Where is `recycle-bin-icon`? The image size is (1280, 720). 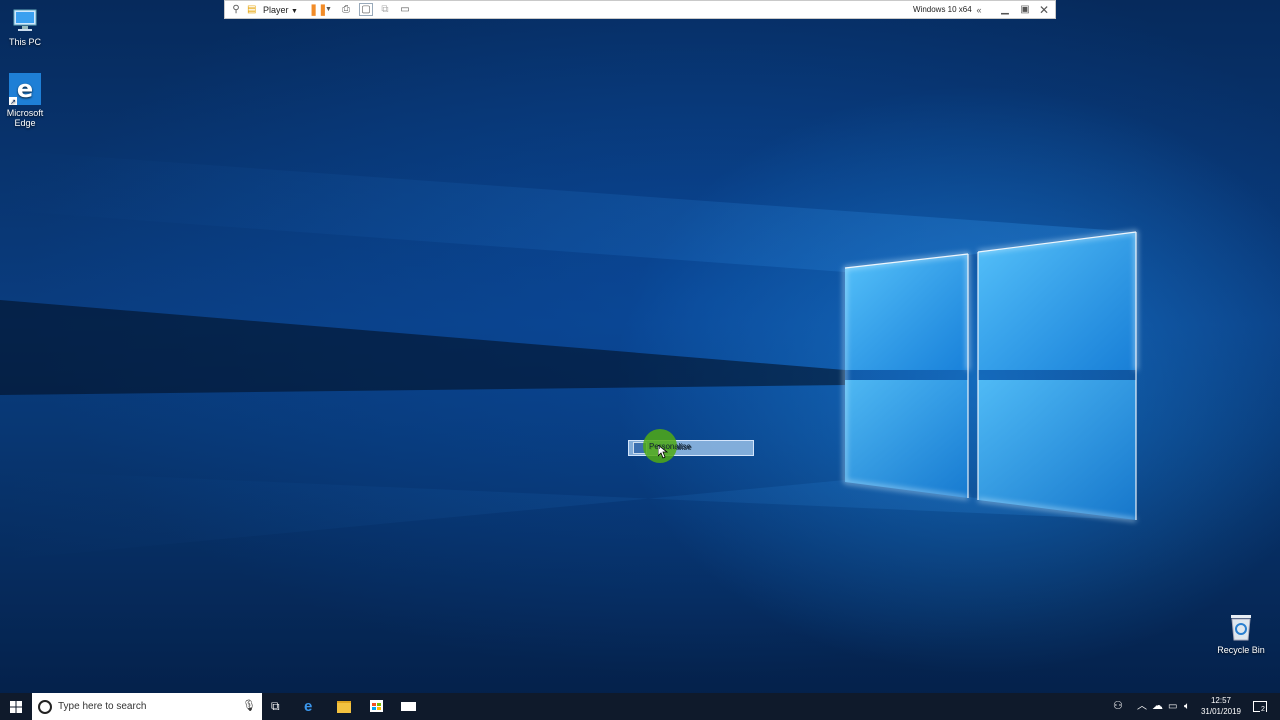
recycle-bin-icon is located at coordinates (1241, 628).